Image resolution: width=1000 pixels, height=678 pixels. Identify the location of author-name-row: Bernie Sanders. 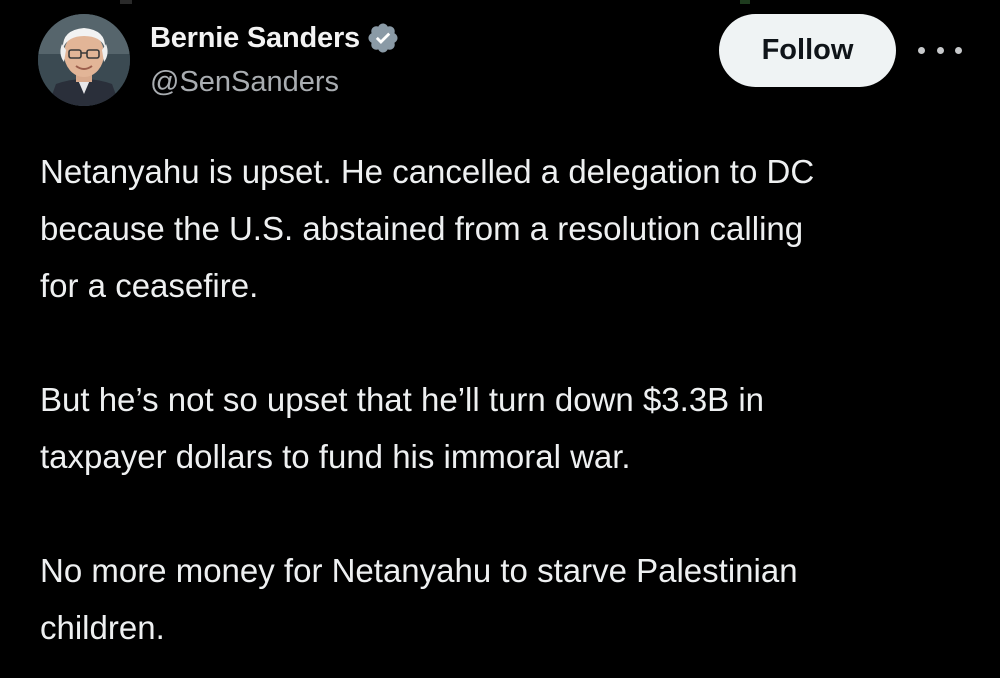
(275, 38).